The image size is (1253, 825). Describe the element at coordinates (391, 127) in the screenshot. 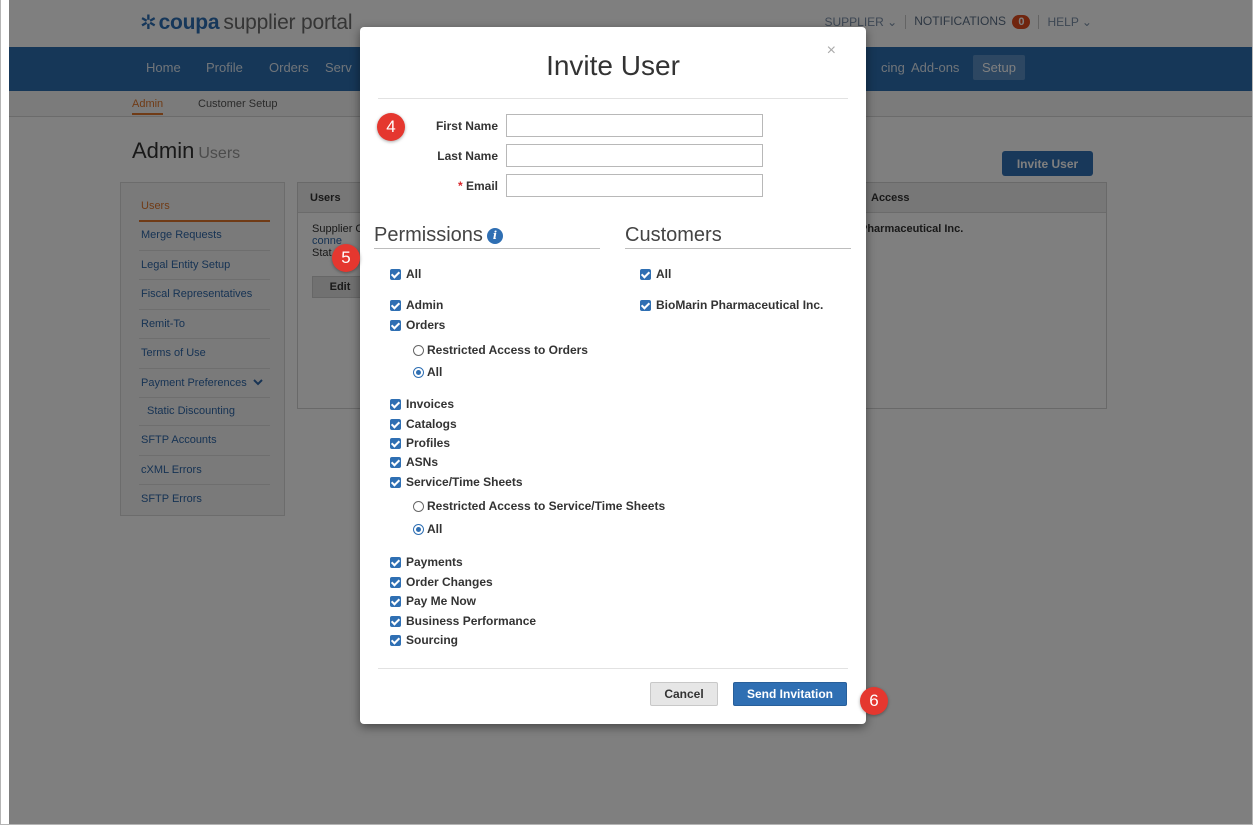

I see `step-marker-4: 4` at that location.